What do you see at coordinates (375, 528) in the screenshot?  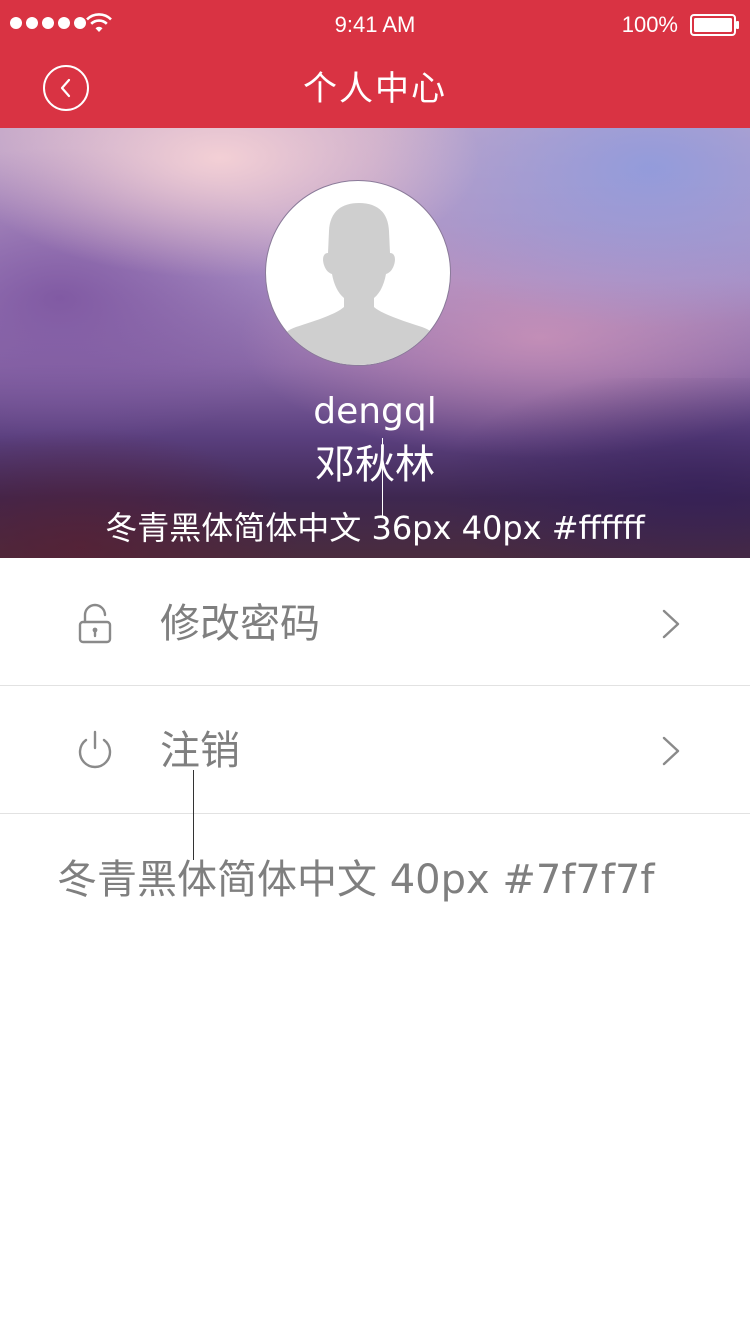 I see `typography-annotation: 冬青黑体简体中文 36px 40px #ffffff` at bounding box center [375, 528].